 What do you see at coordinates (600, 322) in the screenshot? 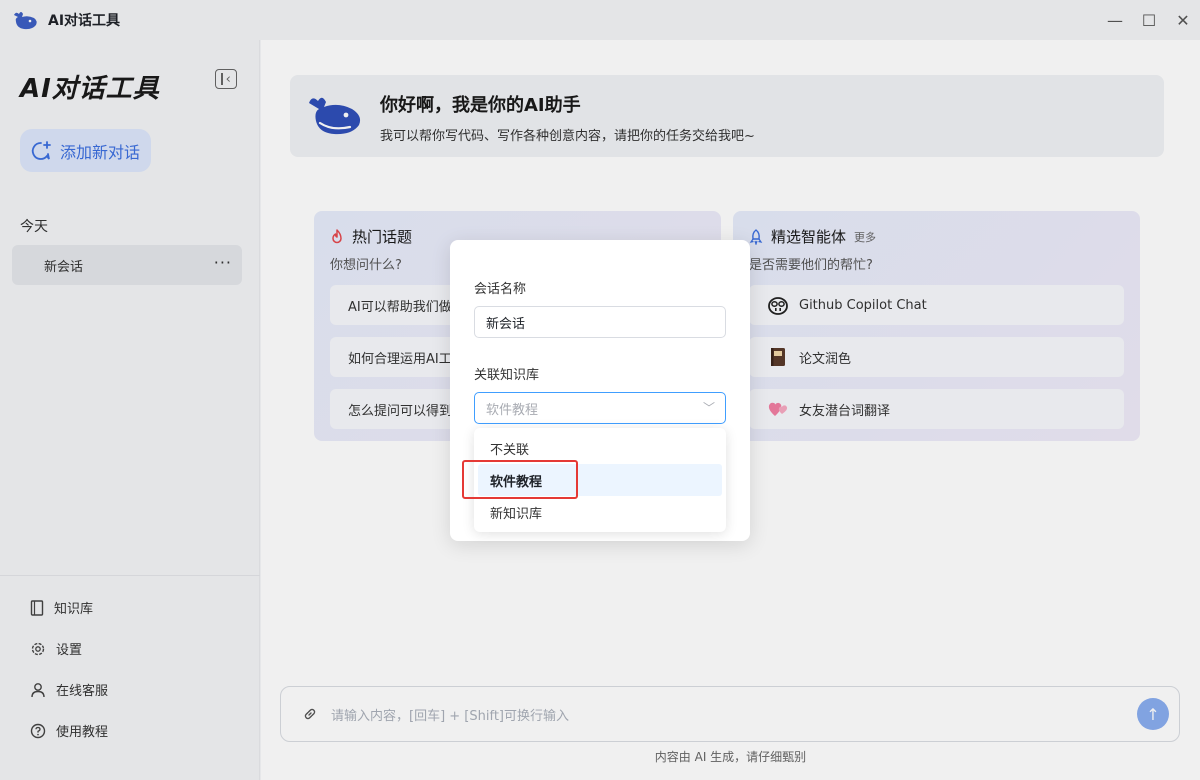
I see `session-name-input: 新会话` at bounding box center [600, 322].